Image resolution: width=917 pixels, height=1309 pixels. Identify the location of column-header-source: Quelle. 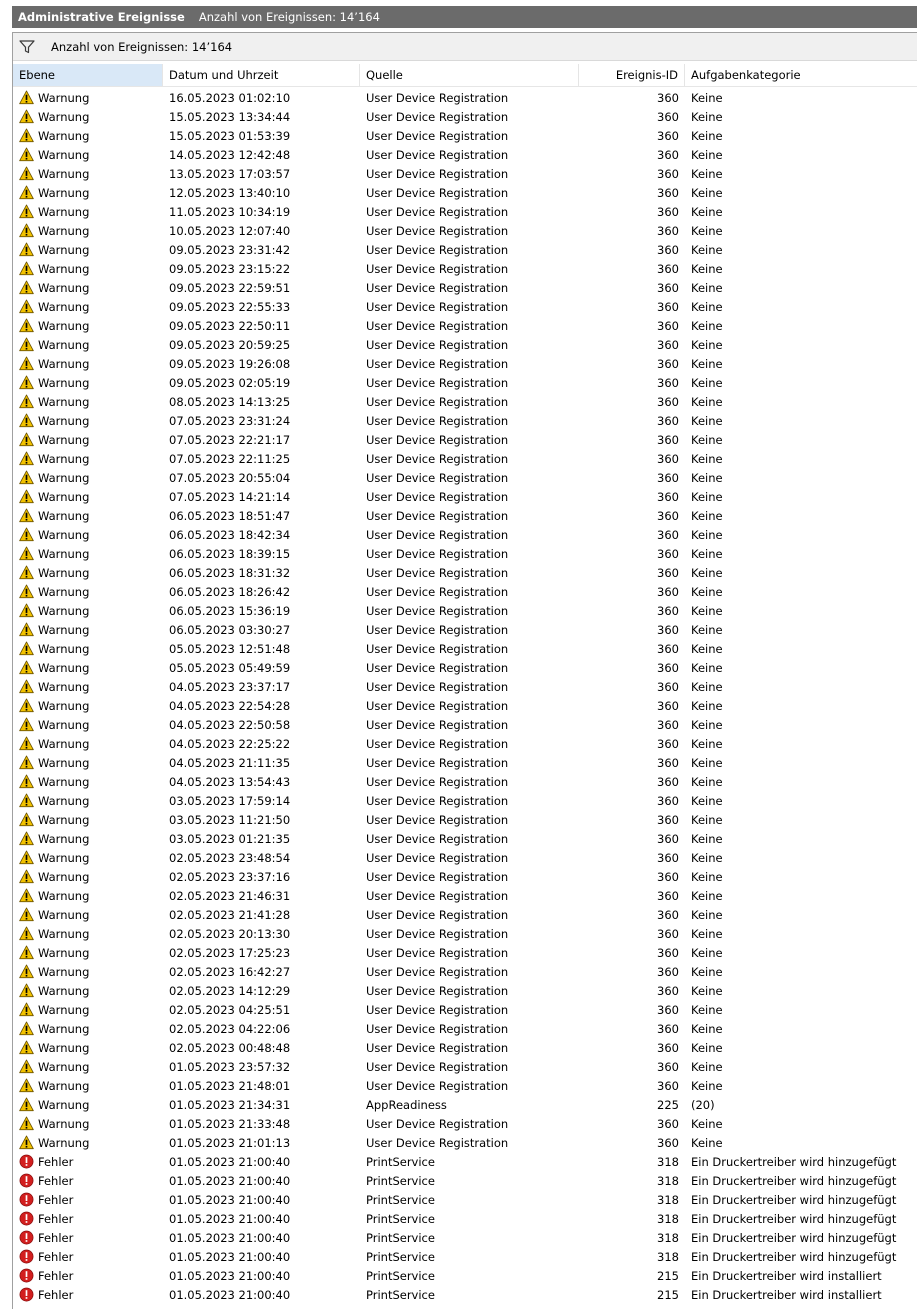
(469, 75).